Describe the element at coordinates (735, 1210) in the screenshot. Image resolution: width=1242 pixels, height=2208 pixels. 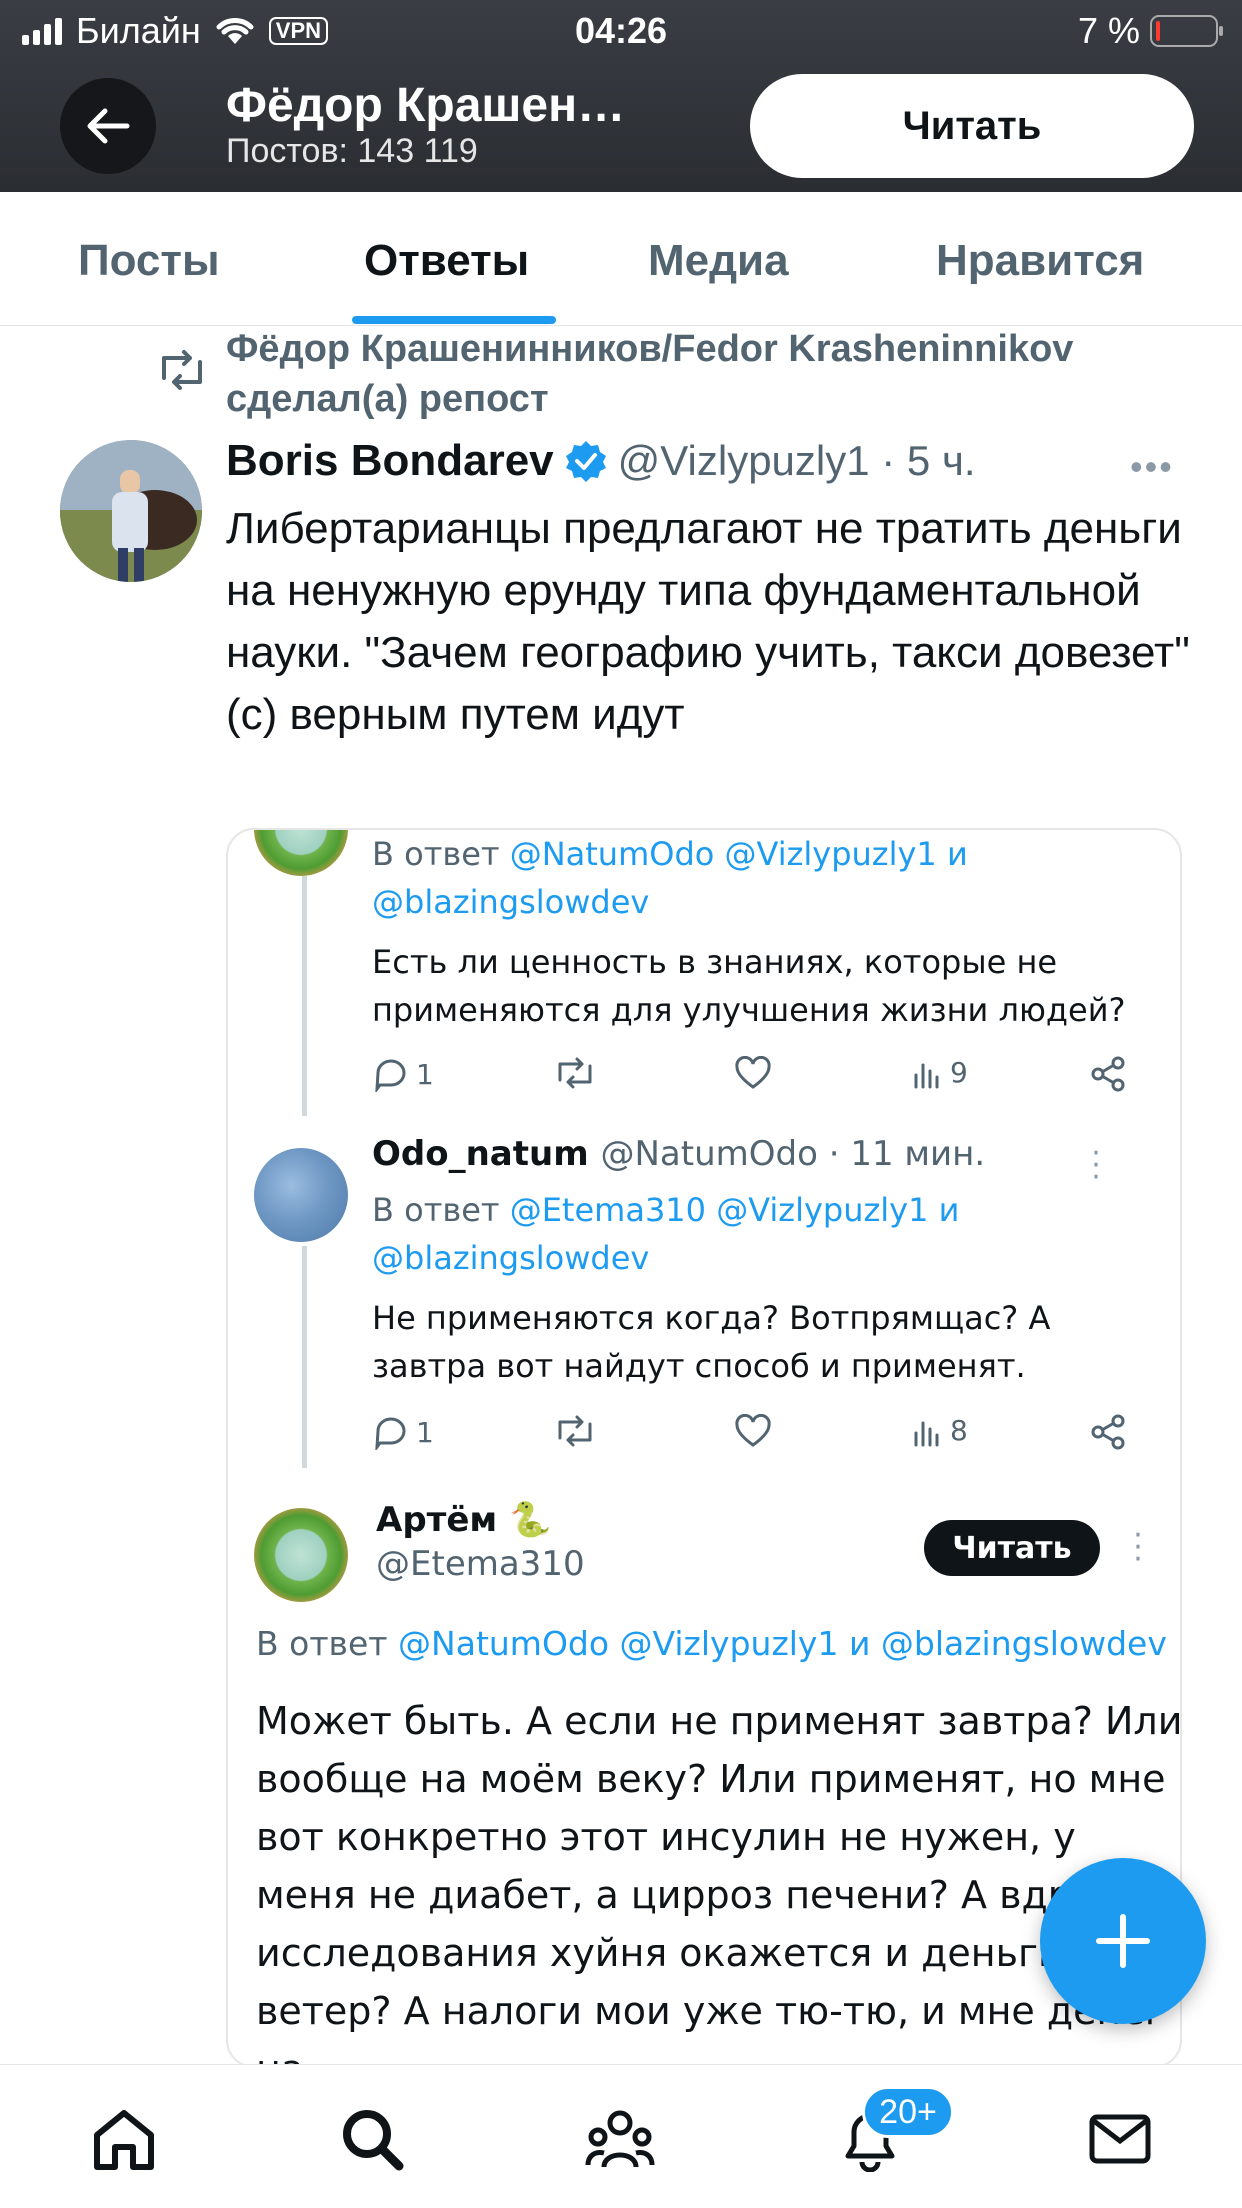
I see `mentions: @Etema310 @Vizlypuzly1 и` at that location.